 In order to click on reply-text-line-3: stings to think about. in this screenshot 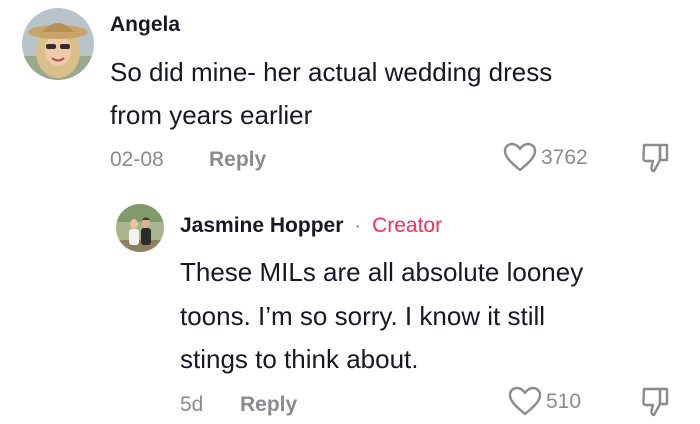, I will do `click(299, 359)`.